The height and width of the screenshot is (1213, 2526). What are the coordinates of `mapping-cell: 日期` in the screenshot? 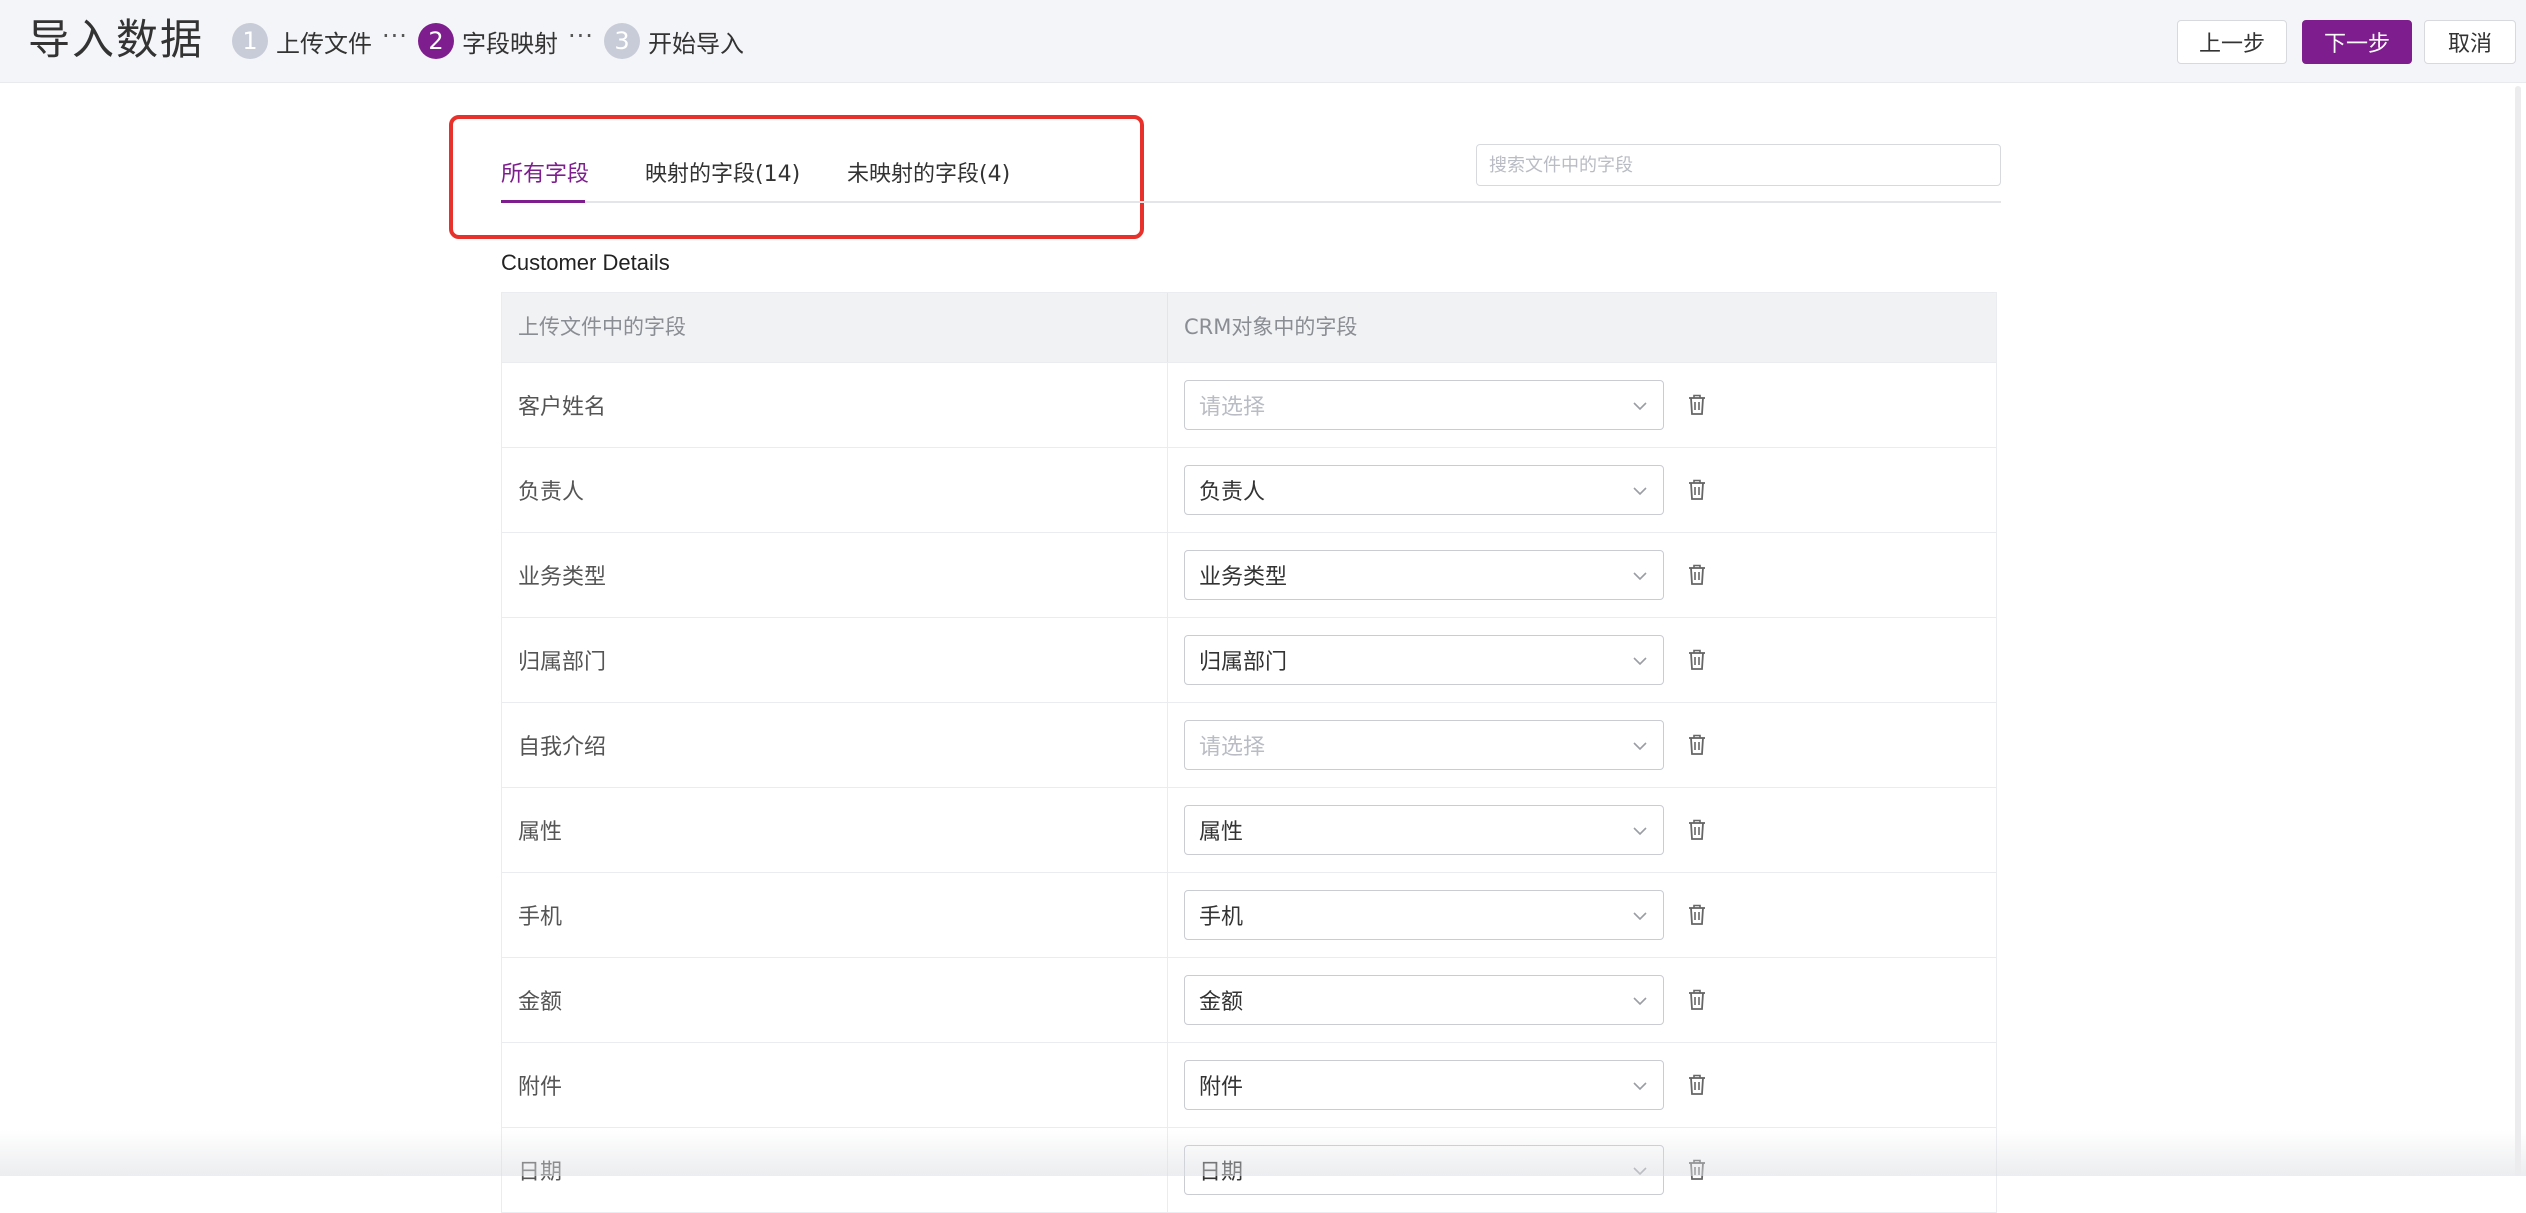 It's located at (1438, 1170).